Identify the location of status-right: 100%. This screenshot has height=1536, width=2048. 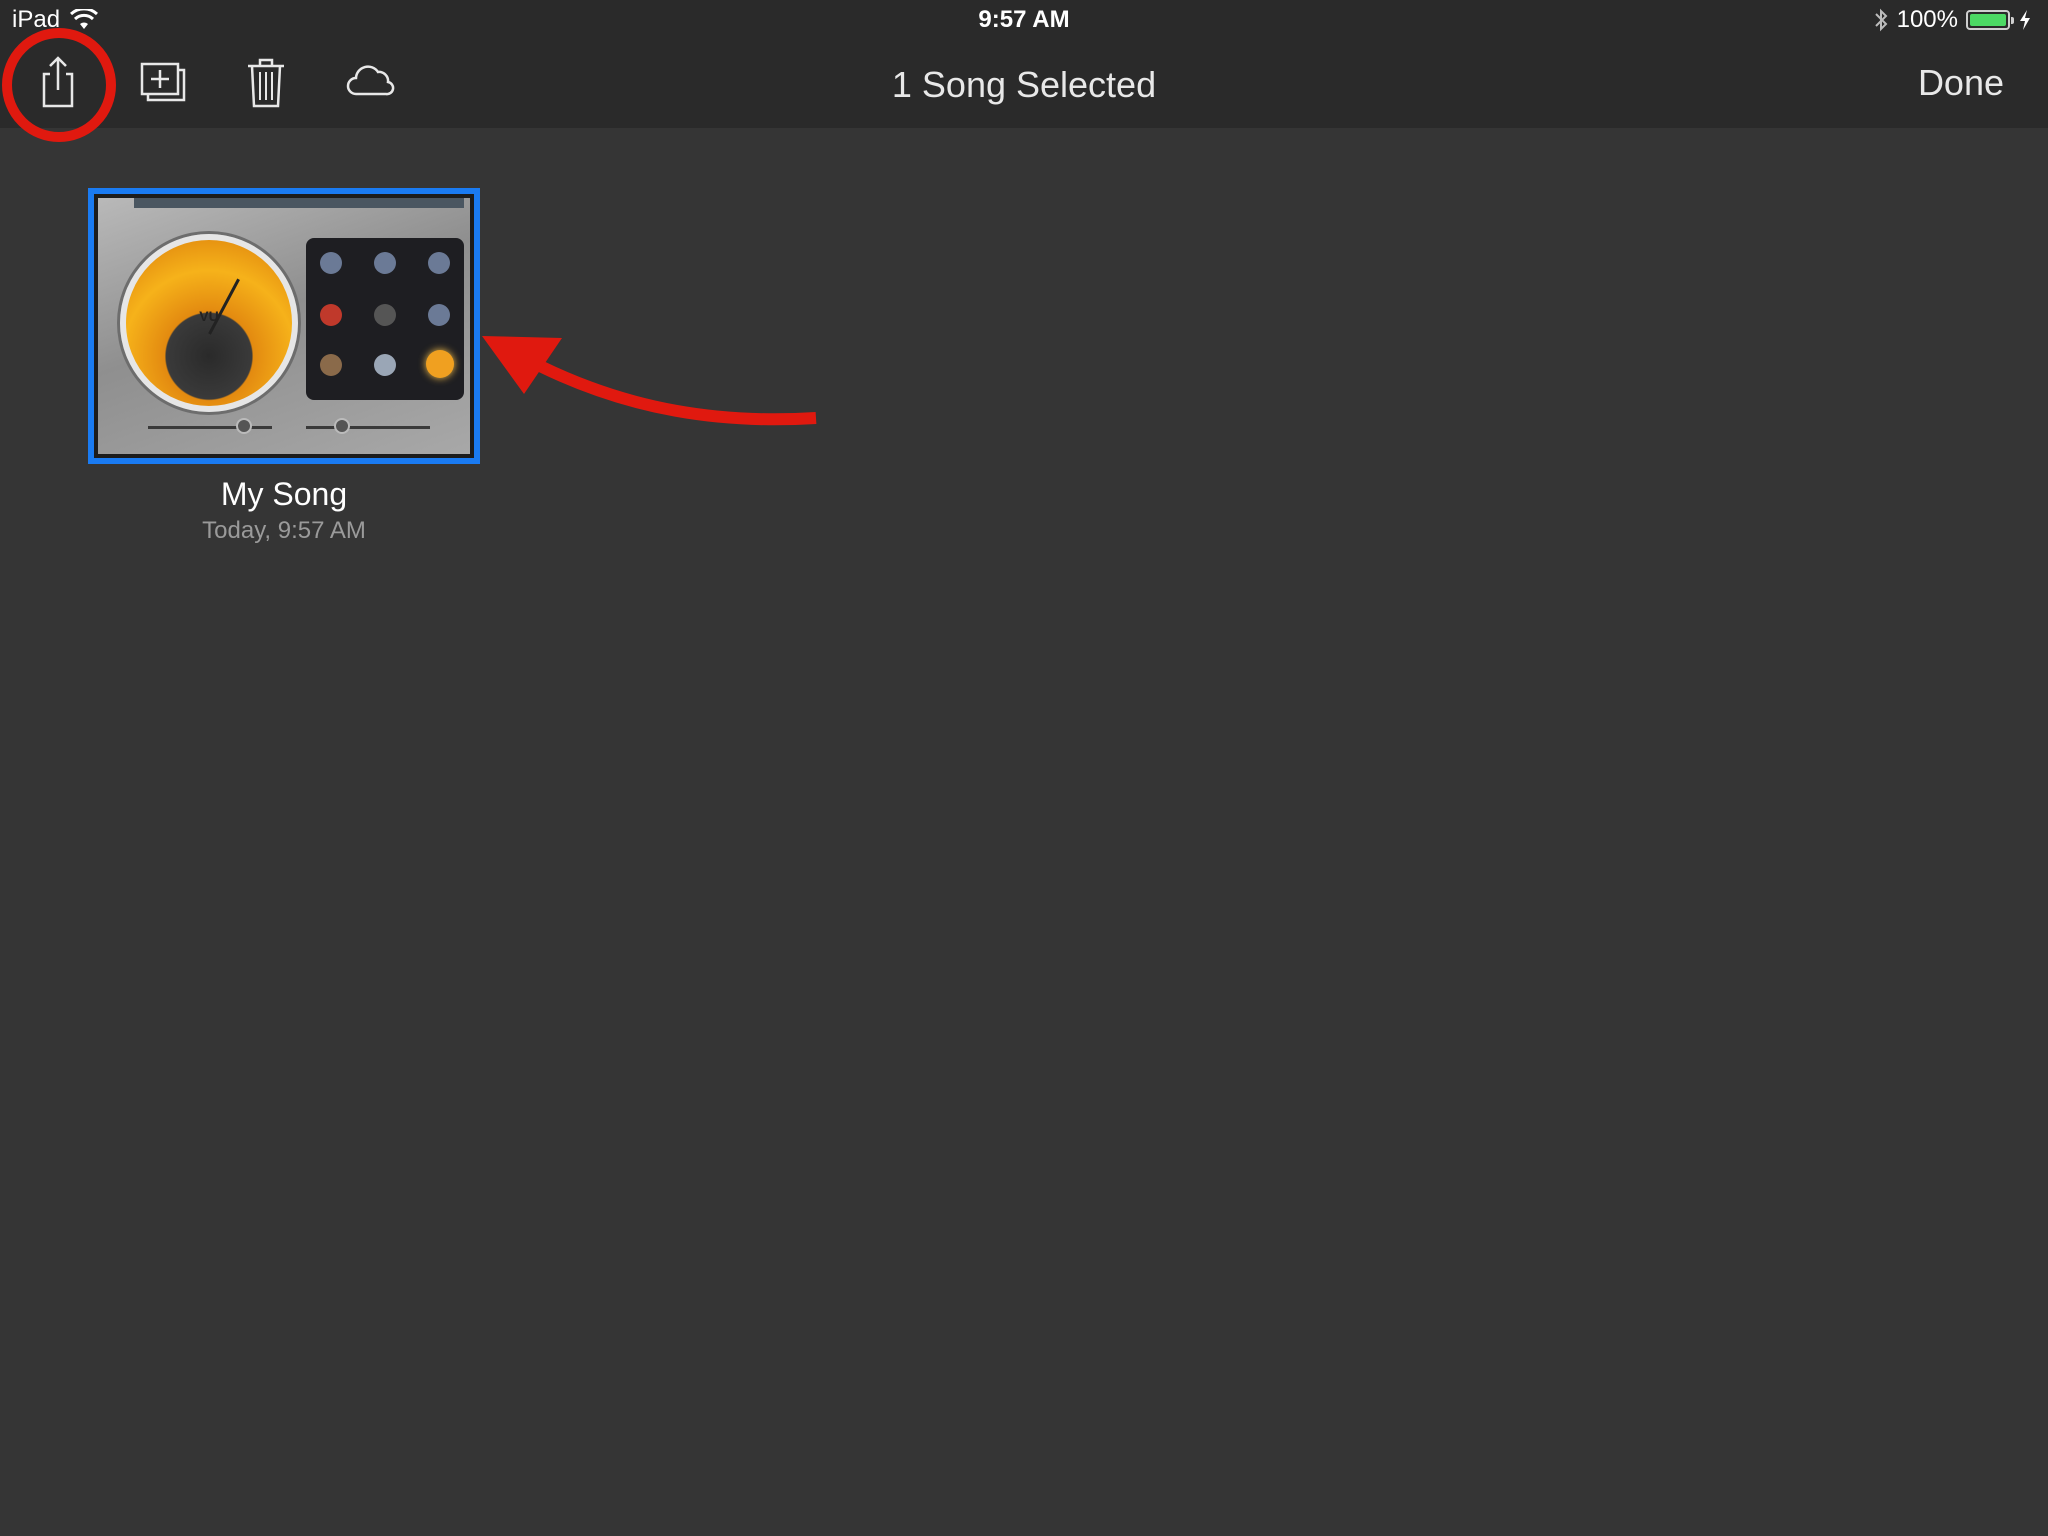
(1952, 20).